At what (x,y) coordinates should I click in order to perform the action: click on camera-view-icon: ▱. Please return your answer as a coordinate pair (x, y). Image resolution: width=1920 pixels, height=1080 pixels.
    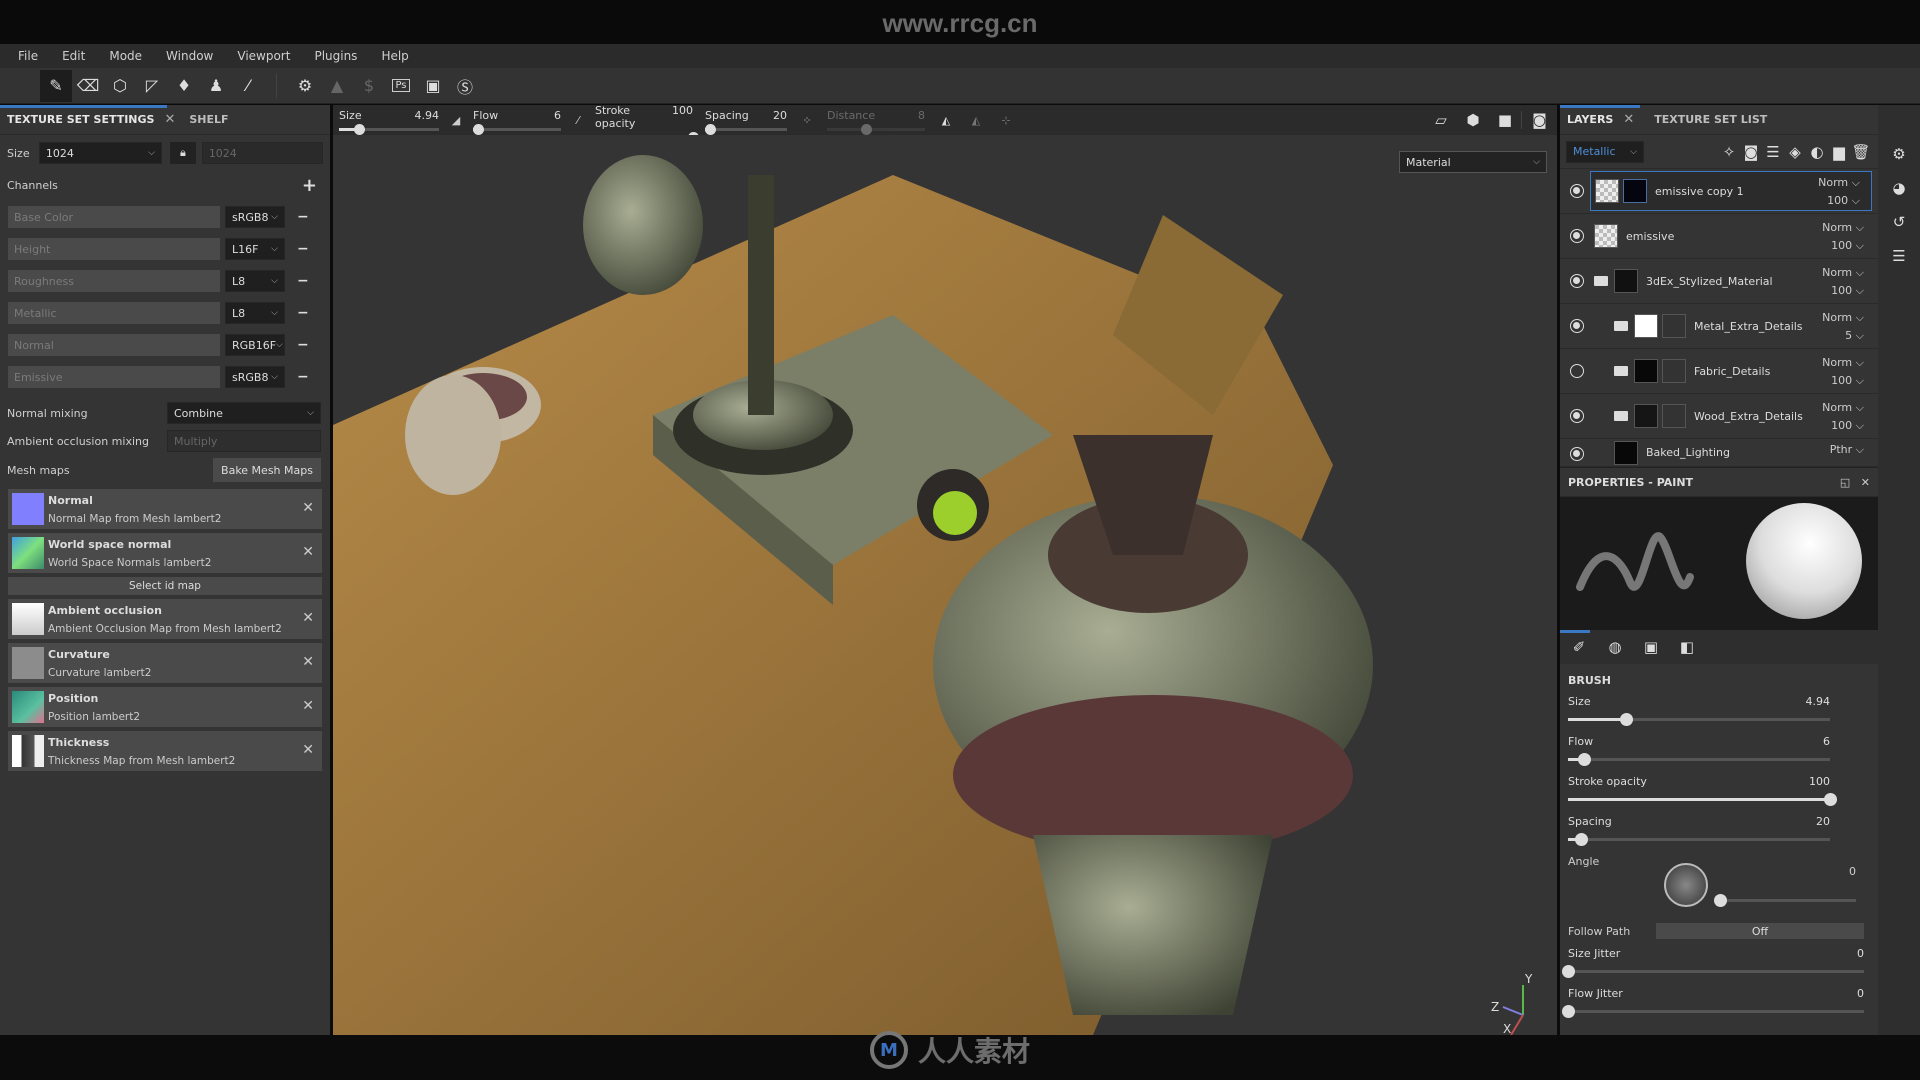
    Looking at the image, I should click on (1441, 120).